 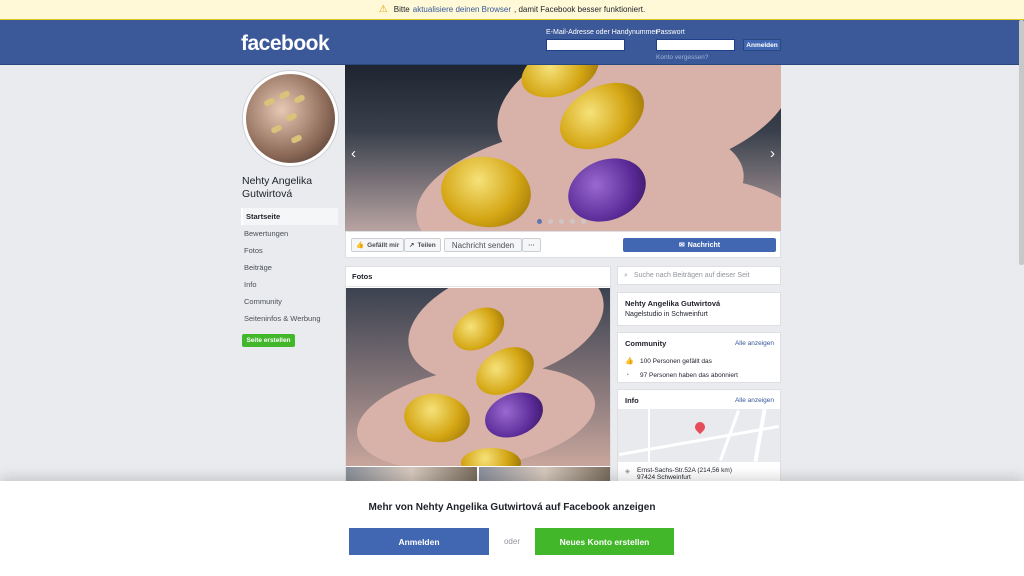 I want to click on followers-count: 97 Personen haben das abonniert, so click(x=689, y=375).